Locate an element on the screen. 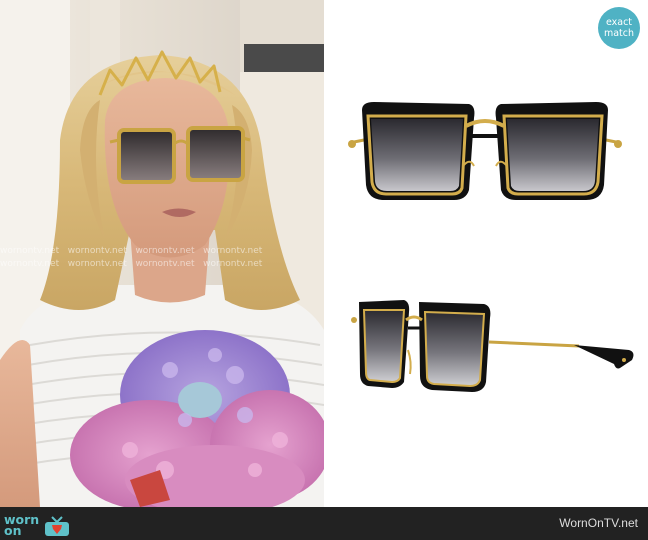  sunglasses-front-view is located at coordinates (485, 151).